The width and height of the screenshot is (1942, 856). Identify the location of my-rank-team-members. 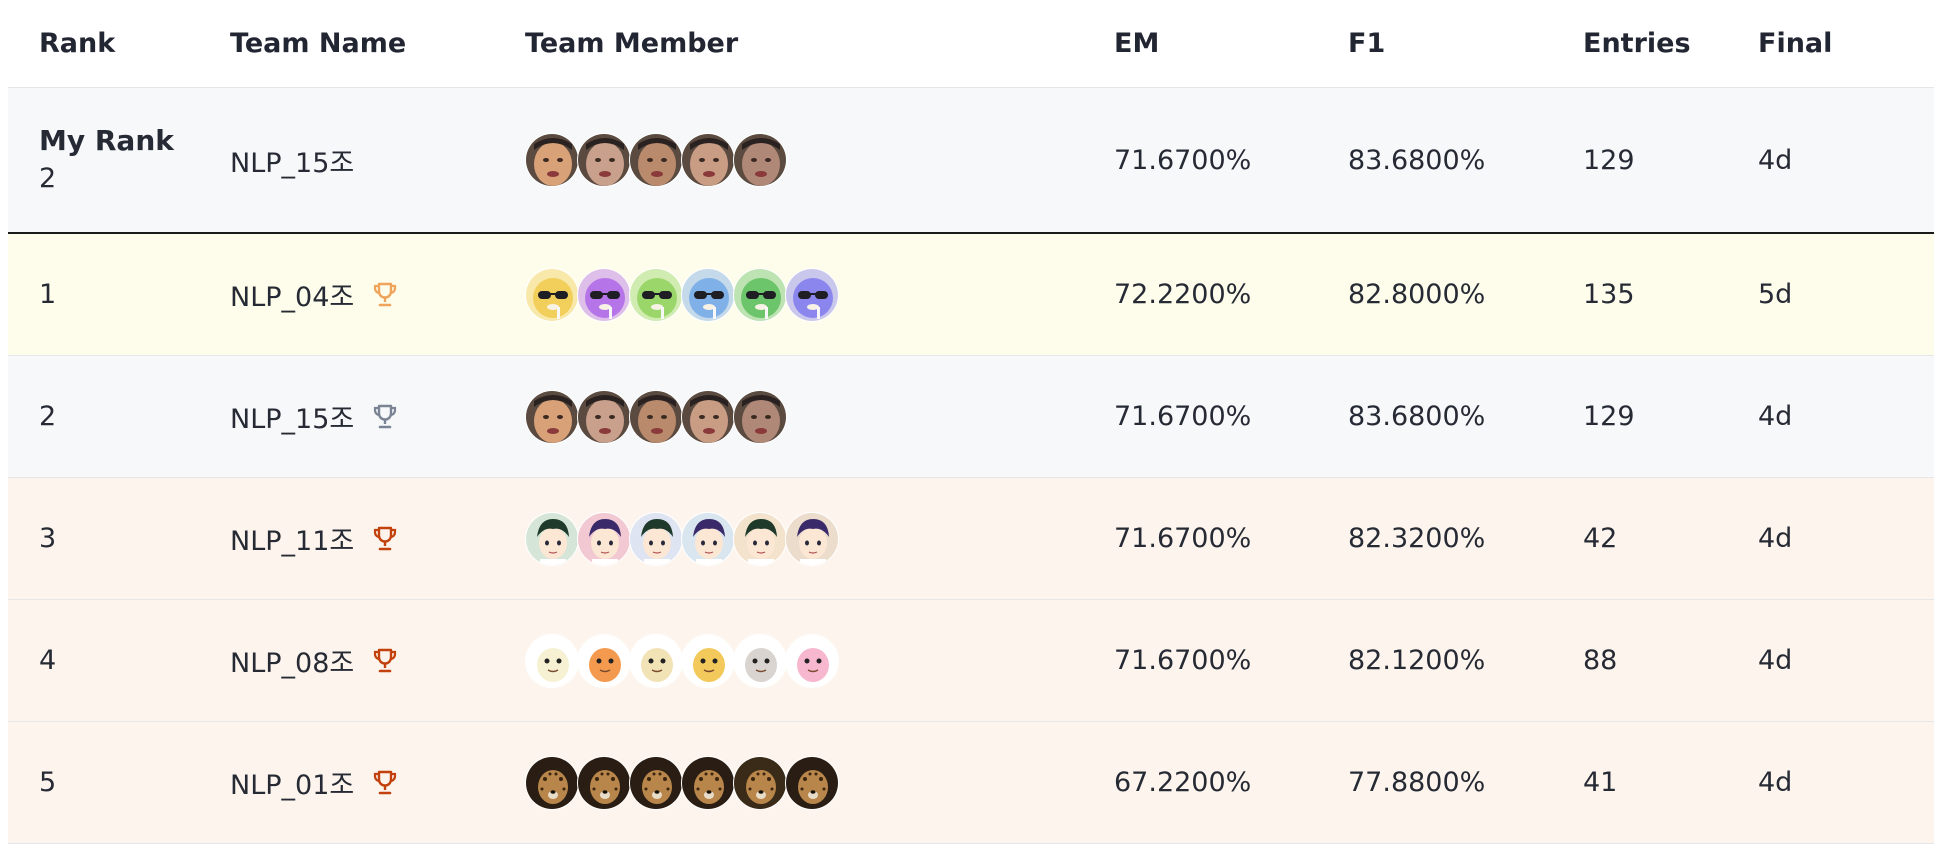
(656, 160).